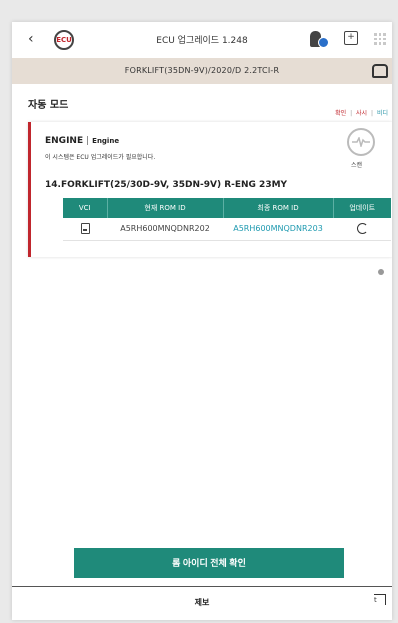  Describe the element at coordinates (278, 229) in the screenshot. I see `latest-rom-cell: A5RH600MNQDNR203` at that location.